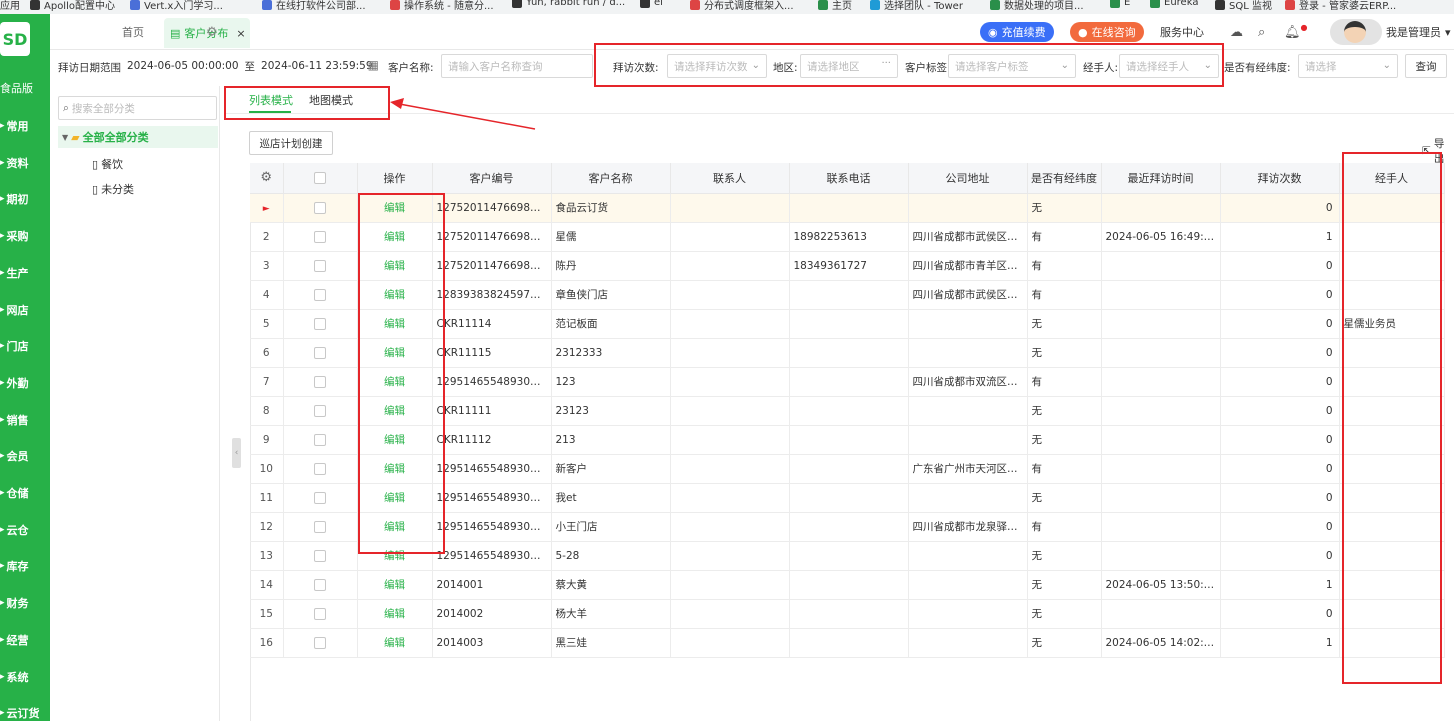 This screenshot has width=1454, height=725. I want to click on handler-select: 请选择经手人 ⌄, so click(1169, 66).